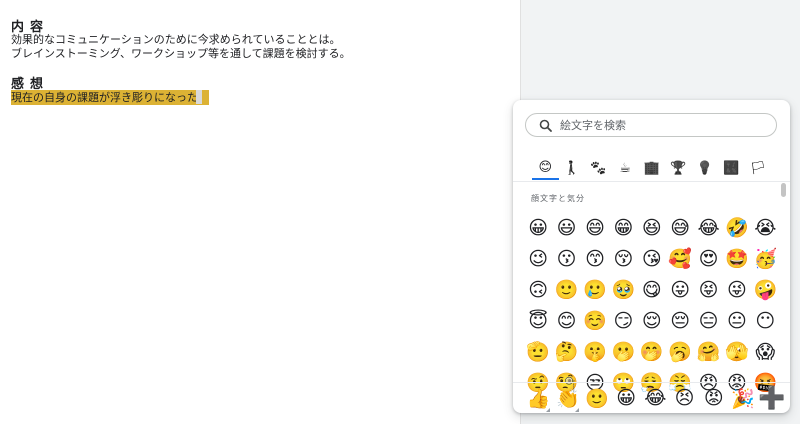  I want to click on tab-symbols: 🔣, so click(731, 168).